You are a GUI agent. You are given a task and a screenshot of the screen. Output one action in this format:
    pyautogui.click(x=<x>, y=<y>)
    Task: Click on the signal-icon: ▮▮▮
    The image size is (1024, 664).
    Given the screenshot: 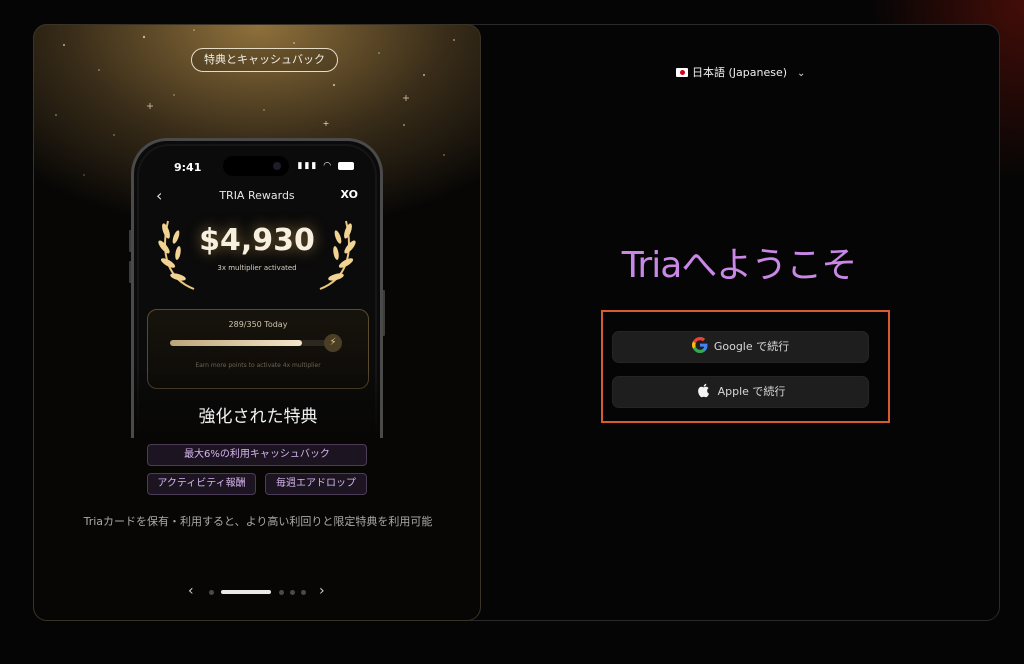 What is the action you would take?
    pyautogui.click(x=308, y=166)
    